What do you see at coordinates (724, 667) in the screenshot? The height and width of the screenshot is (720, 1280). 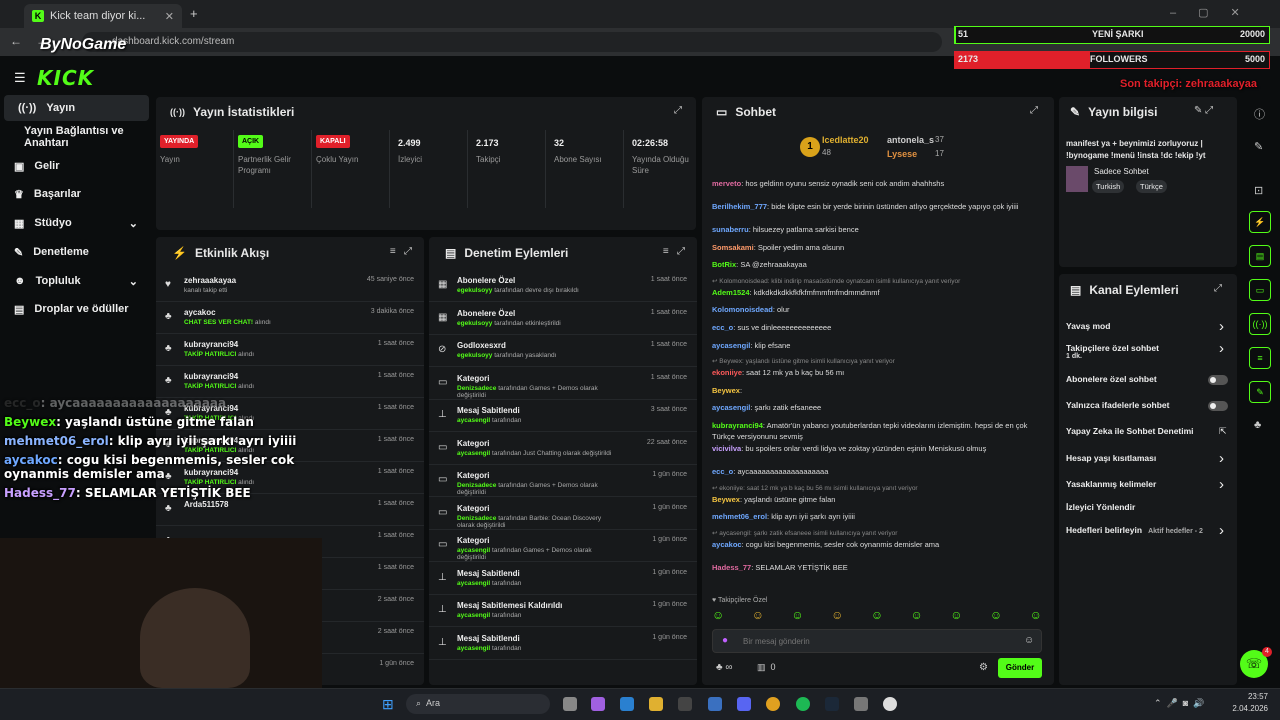 I see `points-icon: ♣ ∞` at bounding box center [724, 667].